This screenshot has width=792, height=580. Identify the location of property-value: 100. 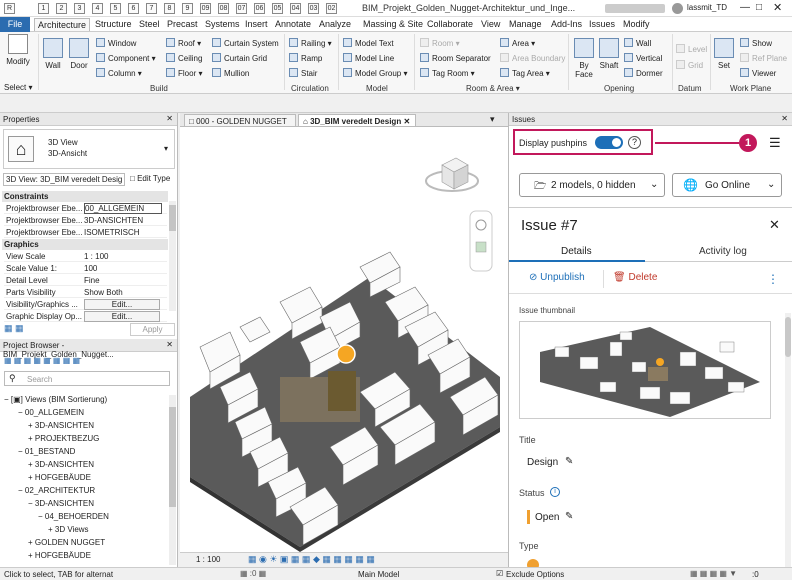
(90, 268).